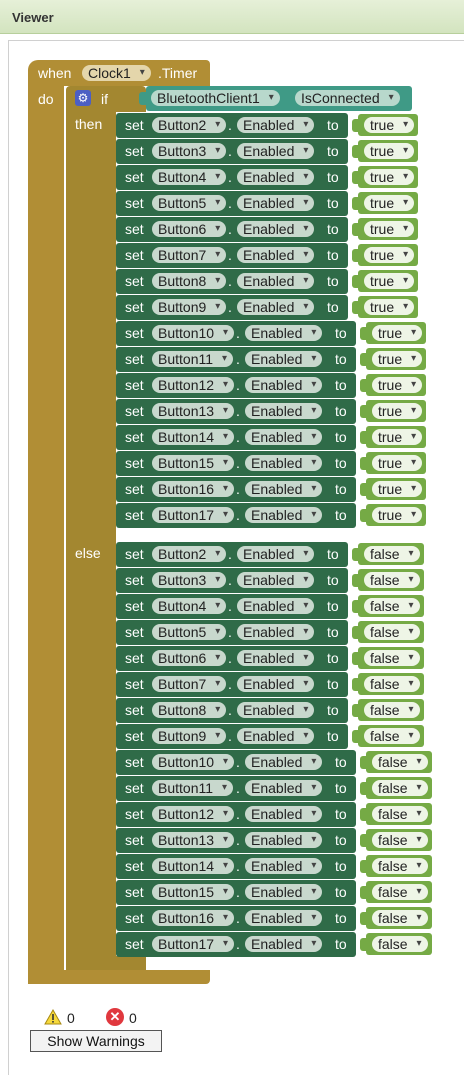  I want to click on mutator-gear-icon: ⚙, so click(83, 98).